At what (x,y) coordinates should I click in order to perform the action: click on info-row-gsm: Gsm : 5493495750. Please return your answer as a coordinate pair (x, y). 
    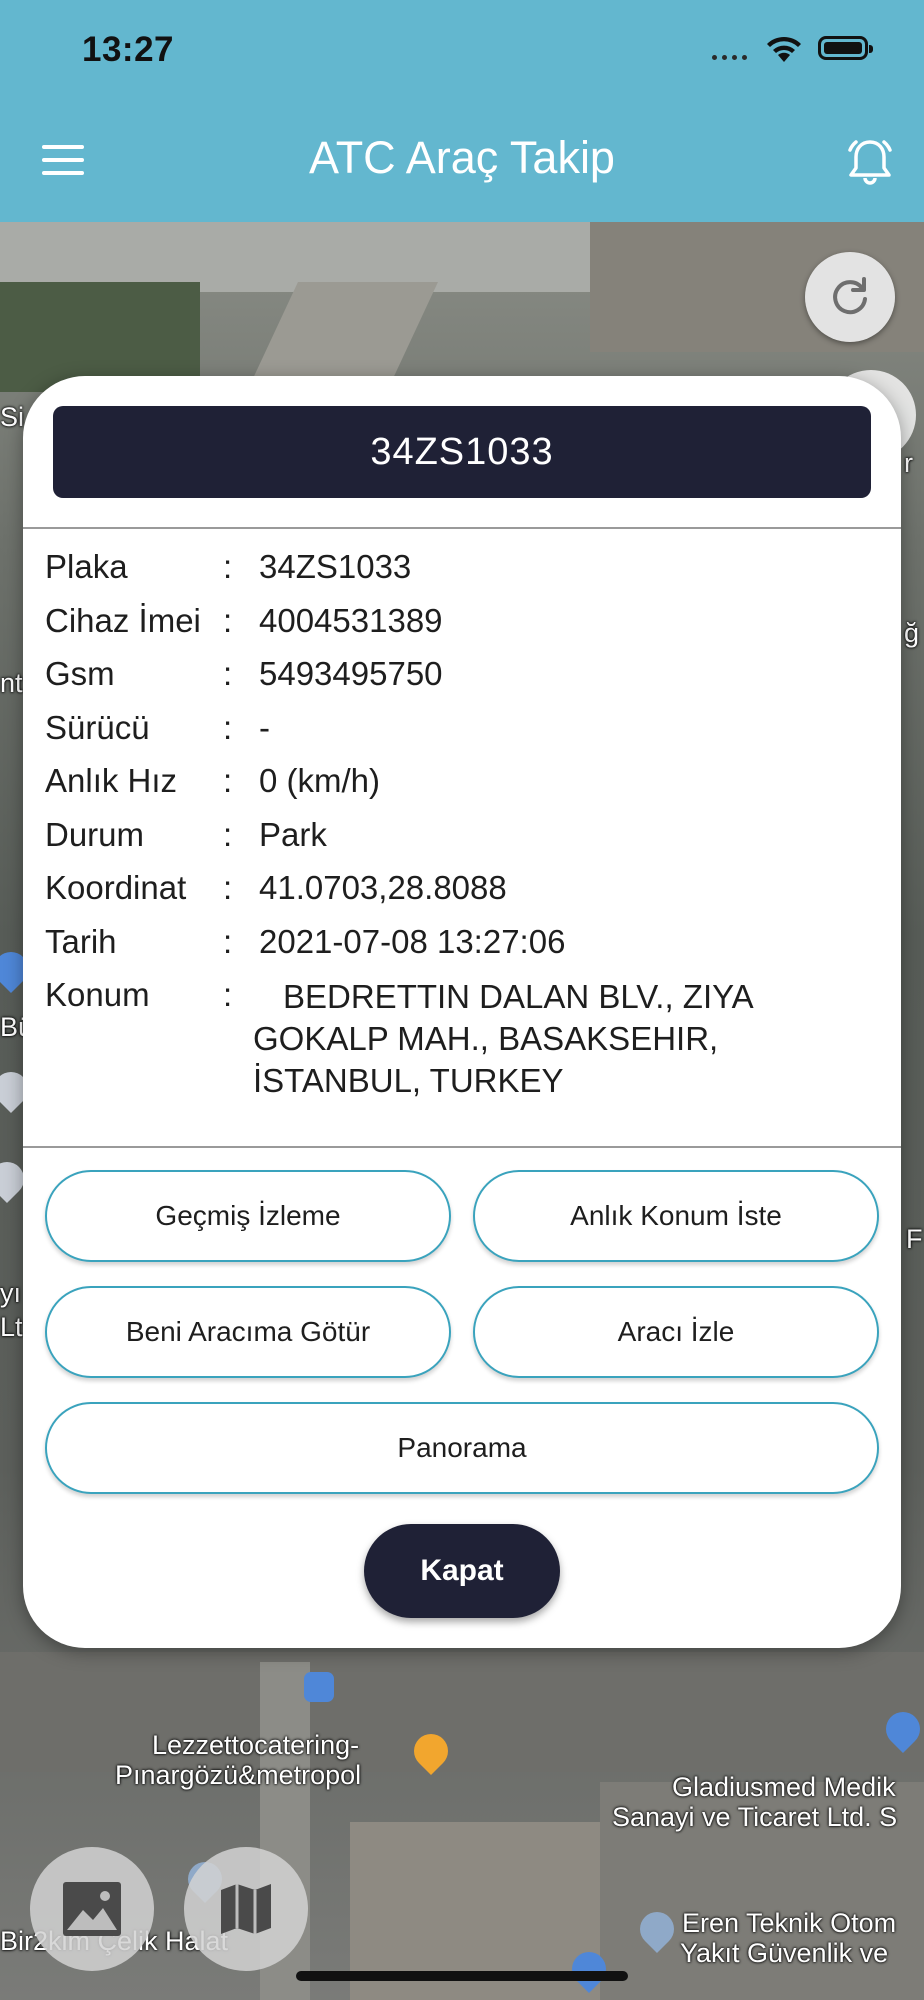
    Looking at the image, I should click on (465, 682).